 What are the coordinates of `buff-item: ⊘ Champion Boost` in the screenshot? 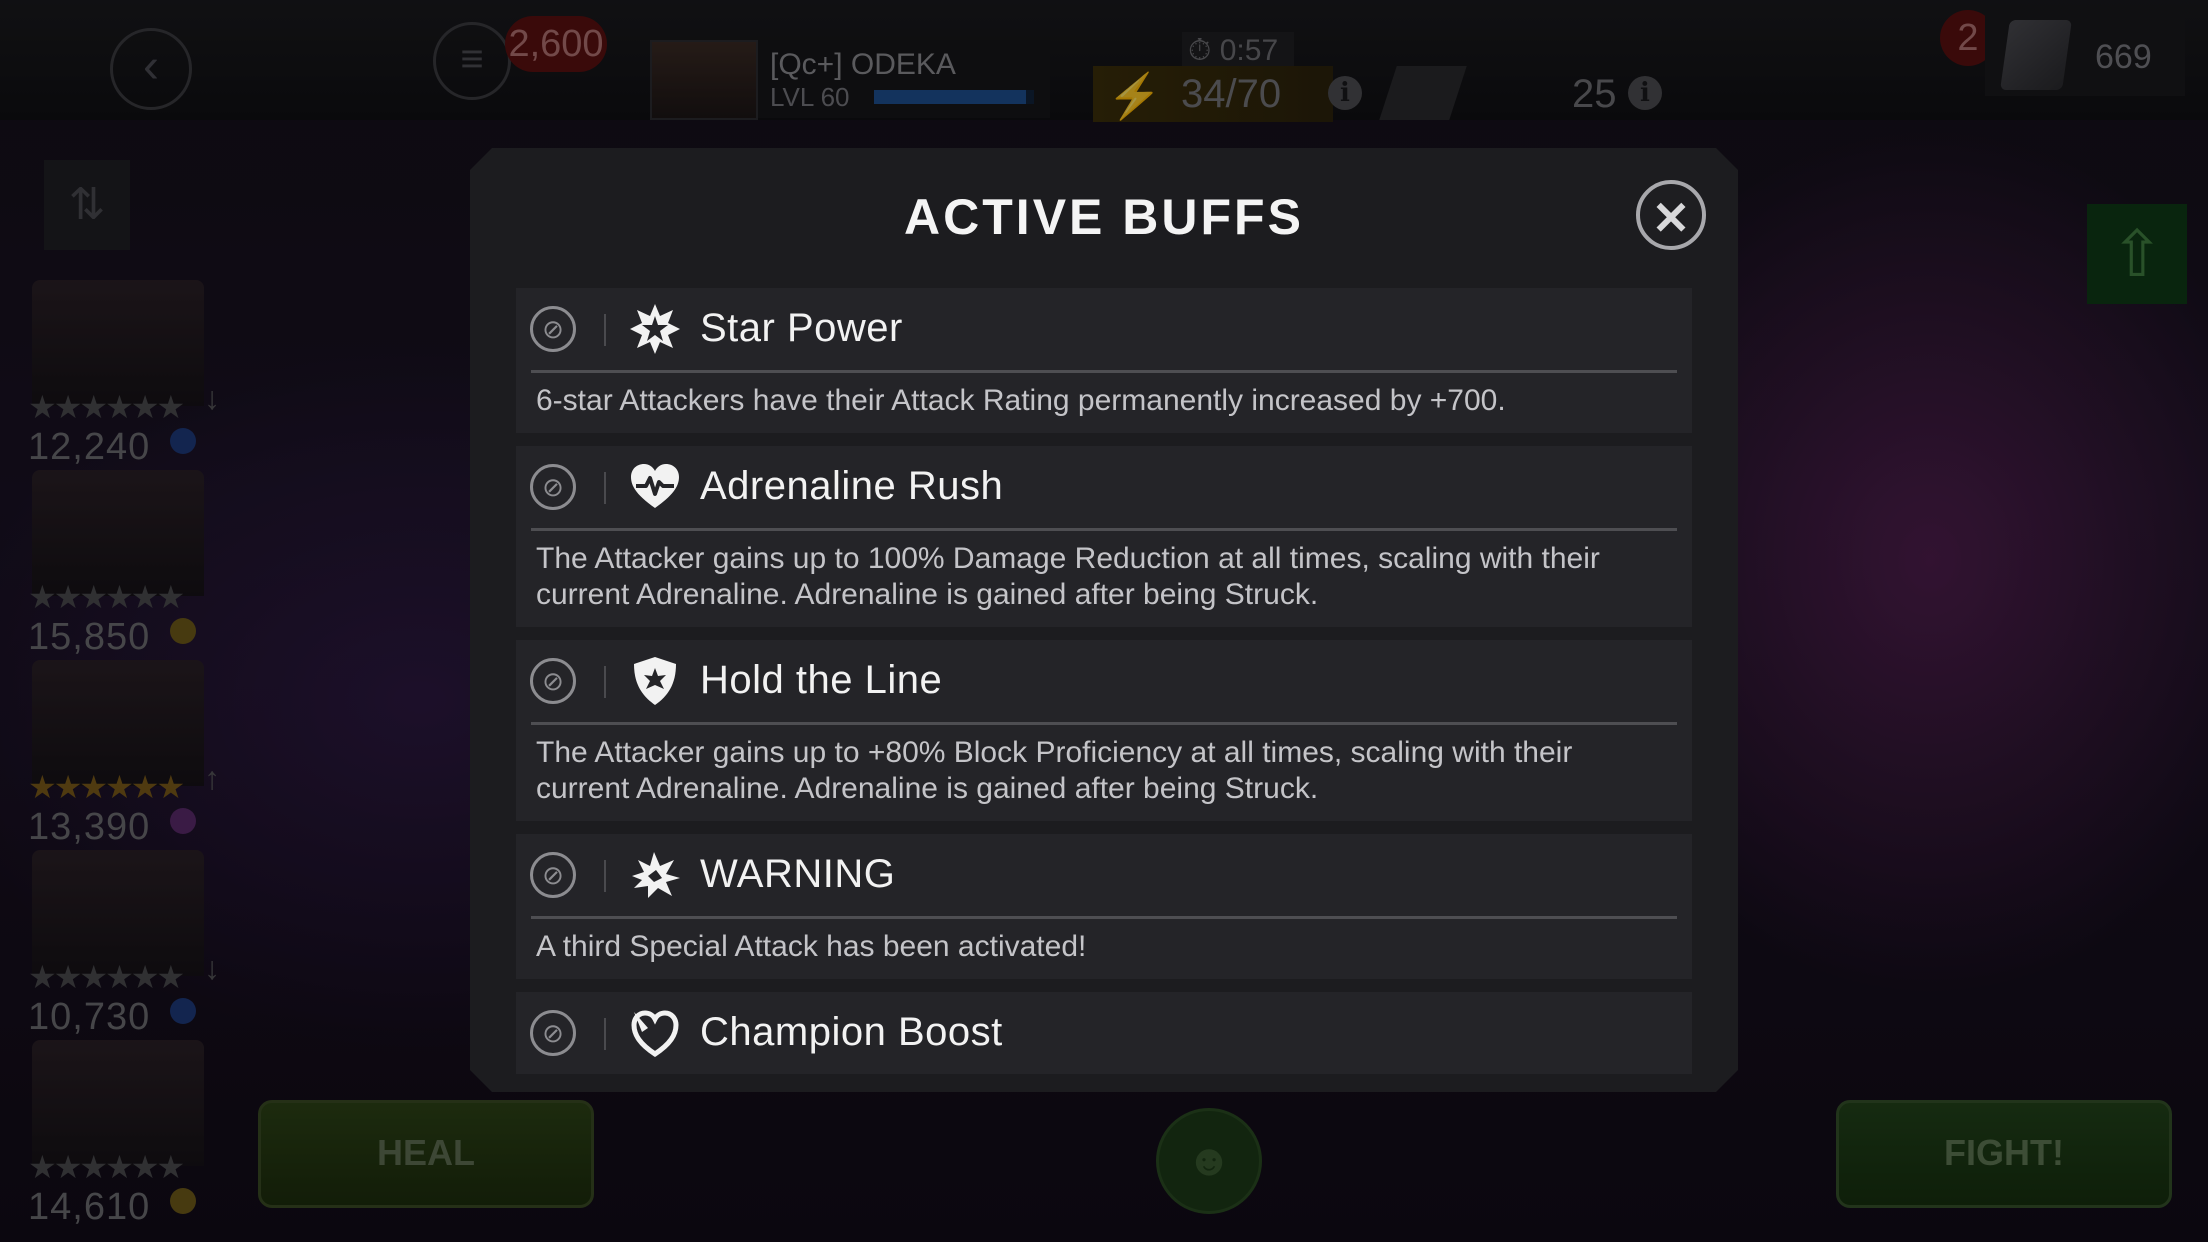 It's located at (1104, 1033).